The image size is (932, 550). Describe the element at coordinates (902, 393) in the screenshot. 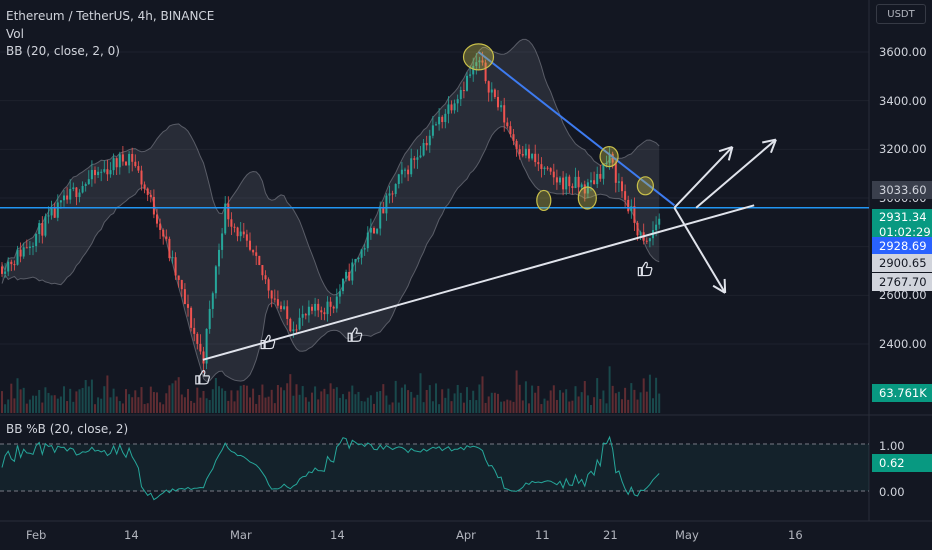

I see `volume-tag: 63.761K` at that location.